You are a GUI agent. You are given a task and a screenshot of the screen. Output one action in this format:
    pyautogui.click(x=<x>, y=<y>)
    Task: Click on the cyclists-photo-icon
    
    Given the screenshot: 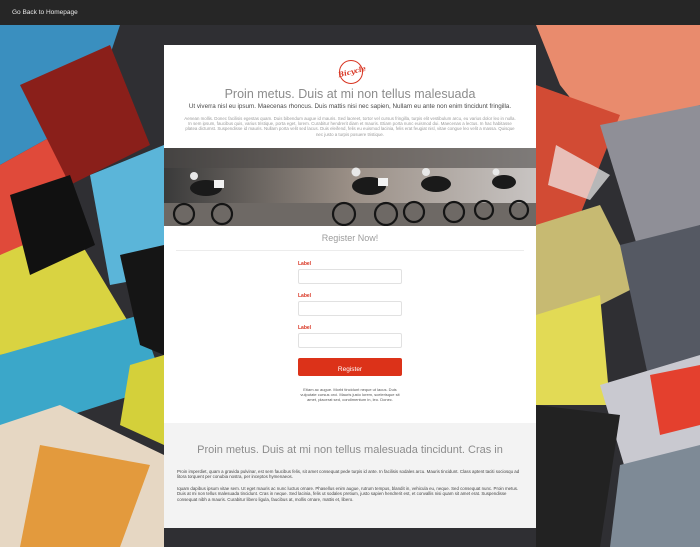 What is the action you would take?
    pyautogui.click(x=350, y=187)
    